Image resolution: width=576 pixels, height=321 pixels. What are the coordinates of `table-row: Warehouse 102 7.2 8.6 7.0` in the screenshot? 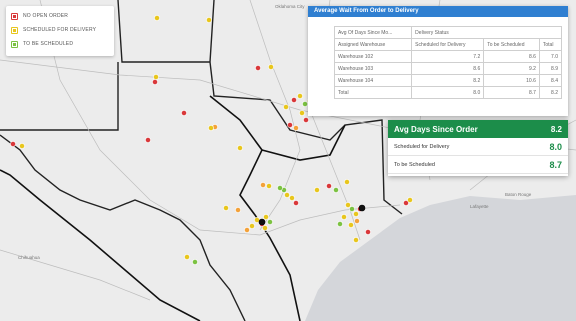 It's located at (448, 56).